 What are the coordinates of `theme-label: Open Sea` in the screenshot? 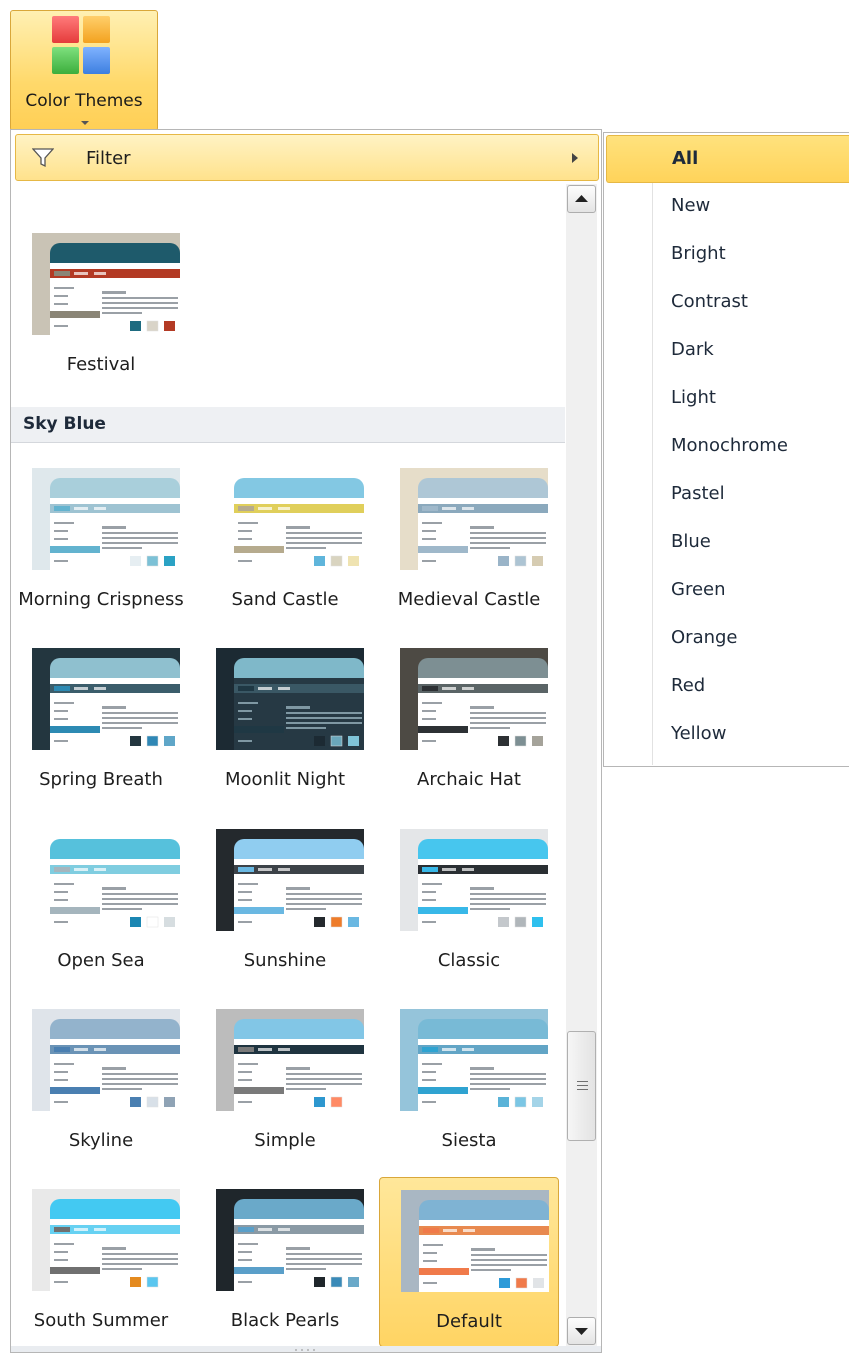 It's located at (101, 960).